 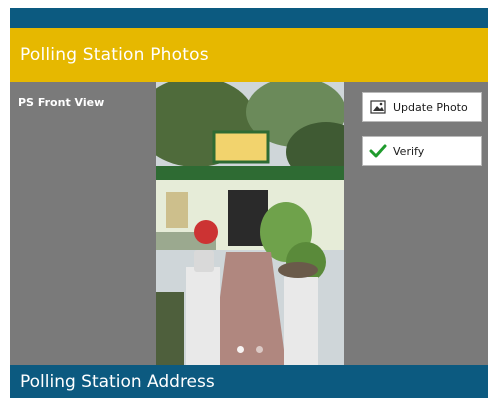 I want to click on carousel-indicator, so click(x=250, y=349).